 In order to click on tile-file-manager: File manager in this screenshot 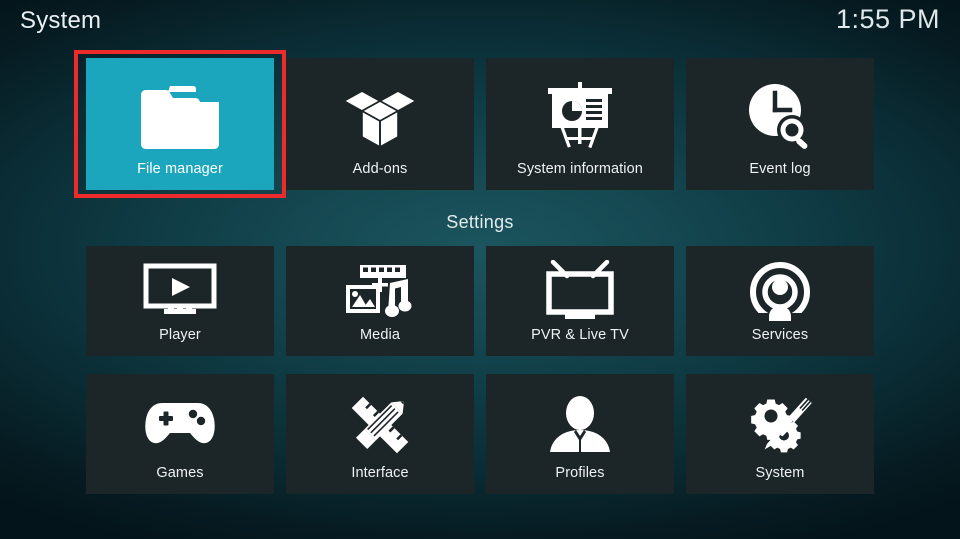, I will do `click(180, 124)`.